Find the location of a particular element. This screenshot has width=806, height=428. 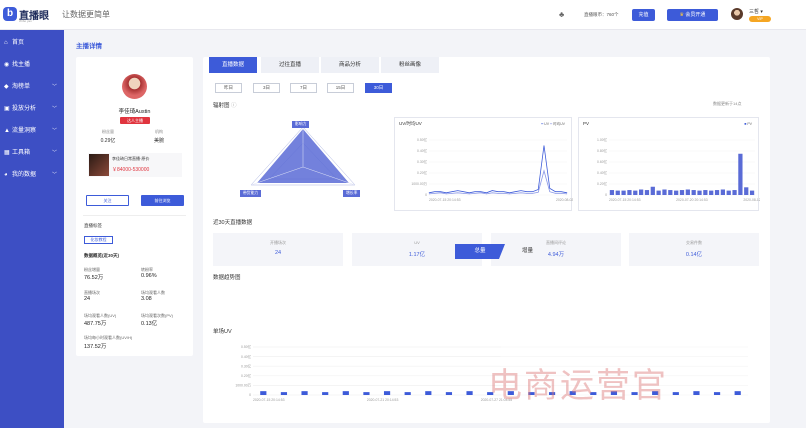

info-icon: ⓘ is located at coordinates (234, 106).